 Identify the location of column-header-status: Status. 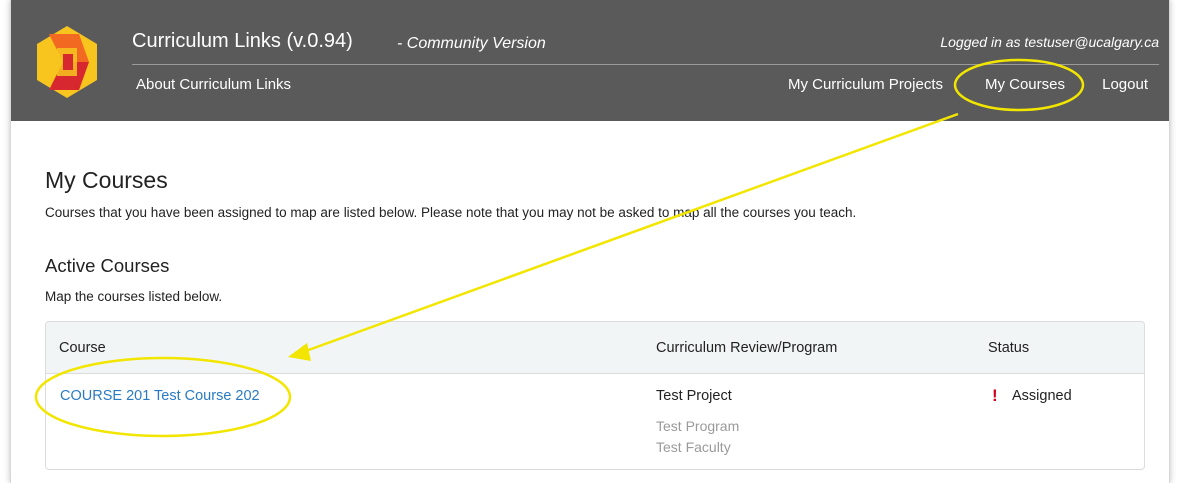
(1009, 348).